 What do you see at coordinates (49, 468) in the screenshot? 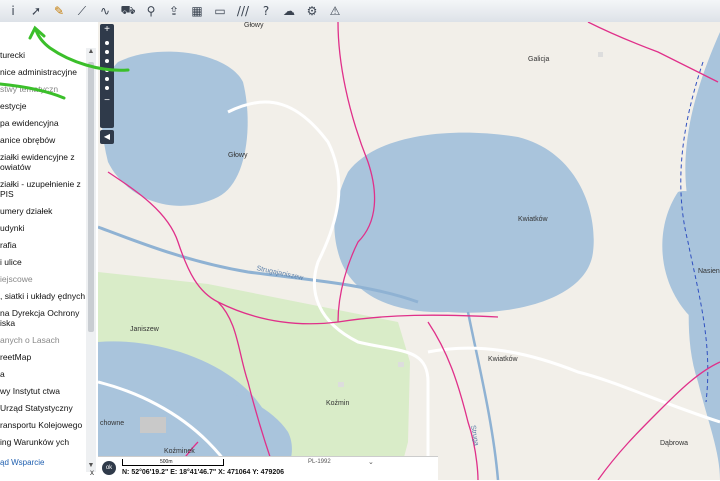
I see `sidebar-footer: ąd Wsparcie x` at bounding box center [49, 468].